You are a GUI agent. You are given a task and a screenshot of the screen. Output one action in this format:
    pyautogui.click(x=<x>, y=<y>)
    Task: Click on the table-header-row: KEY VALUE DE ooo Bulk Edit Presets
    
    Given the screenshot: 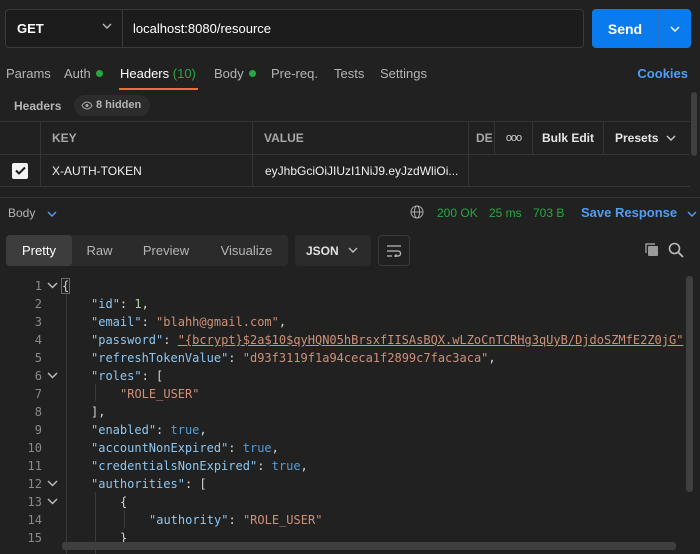 What is the action you would take?
    pyautogui.click(x=345, y=137)
    